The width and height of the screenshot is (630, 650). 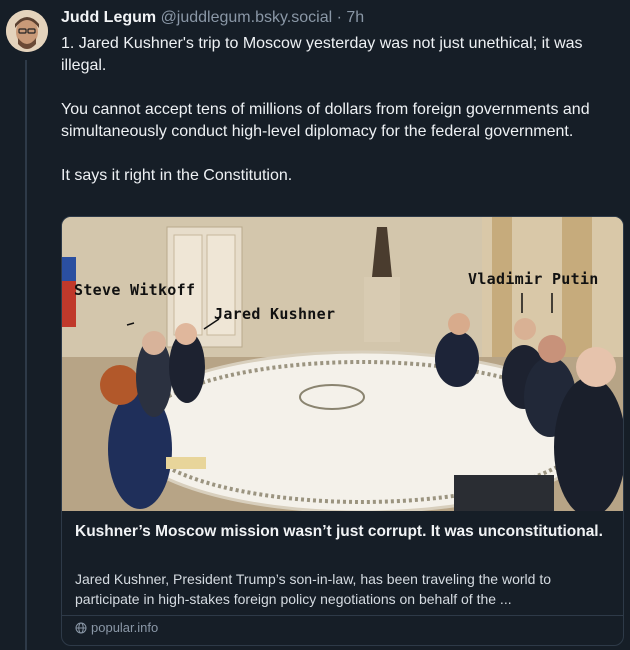 I want to click on avatar, so click(x=27, y=31).